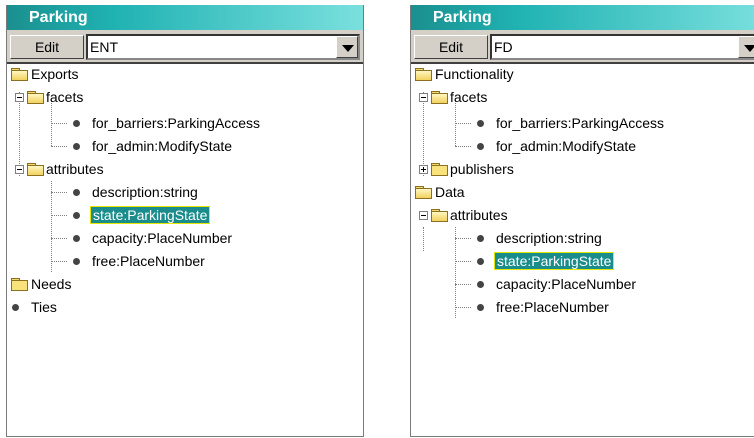 The height and width of the screenshot is (438, 754). What do you see at coordinates (482, 169) in the screenshot?
I see `tree-node-label: publishers` at bounding box center [482, 169].